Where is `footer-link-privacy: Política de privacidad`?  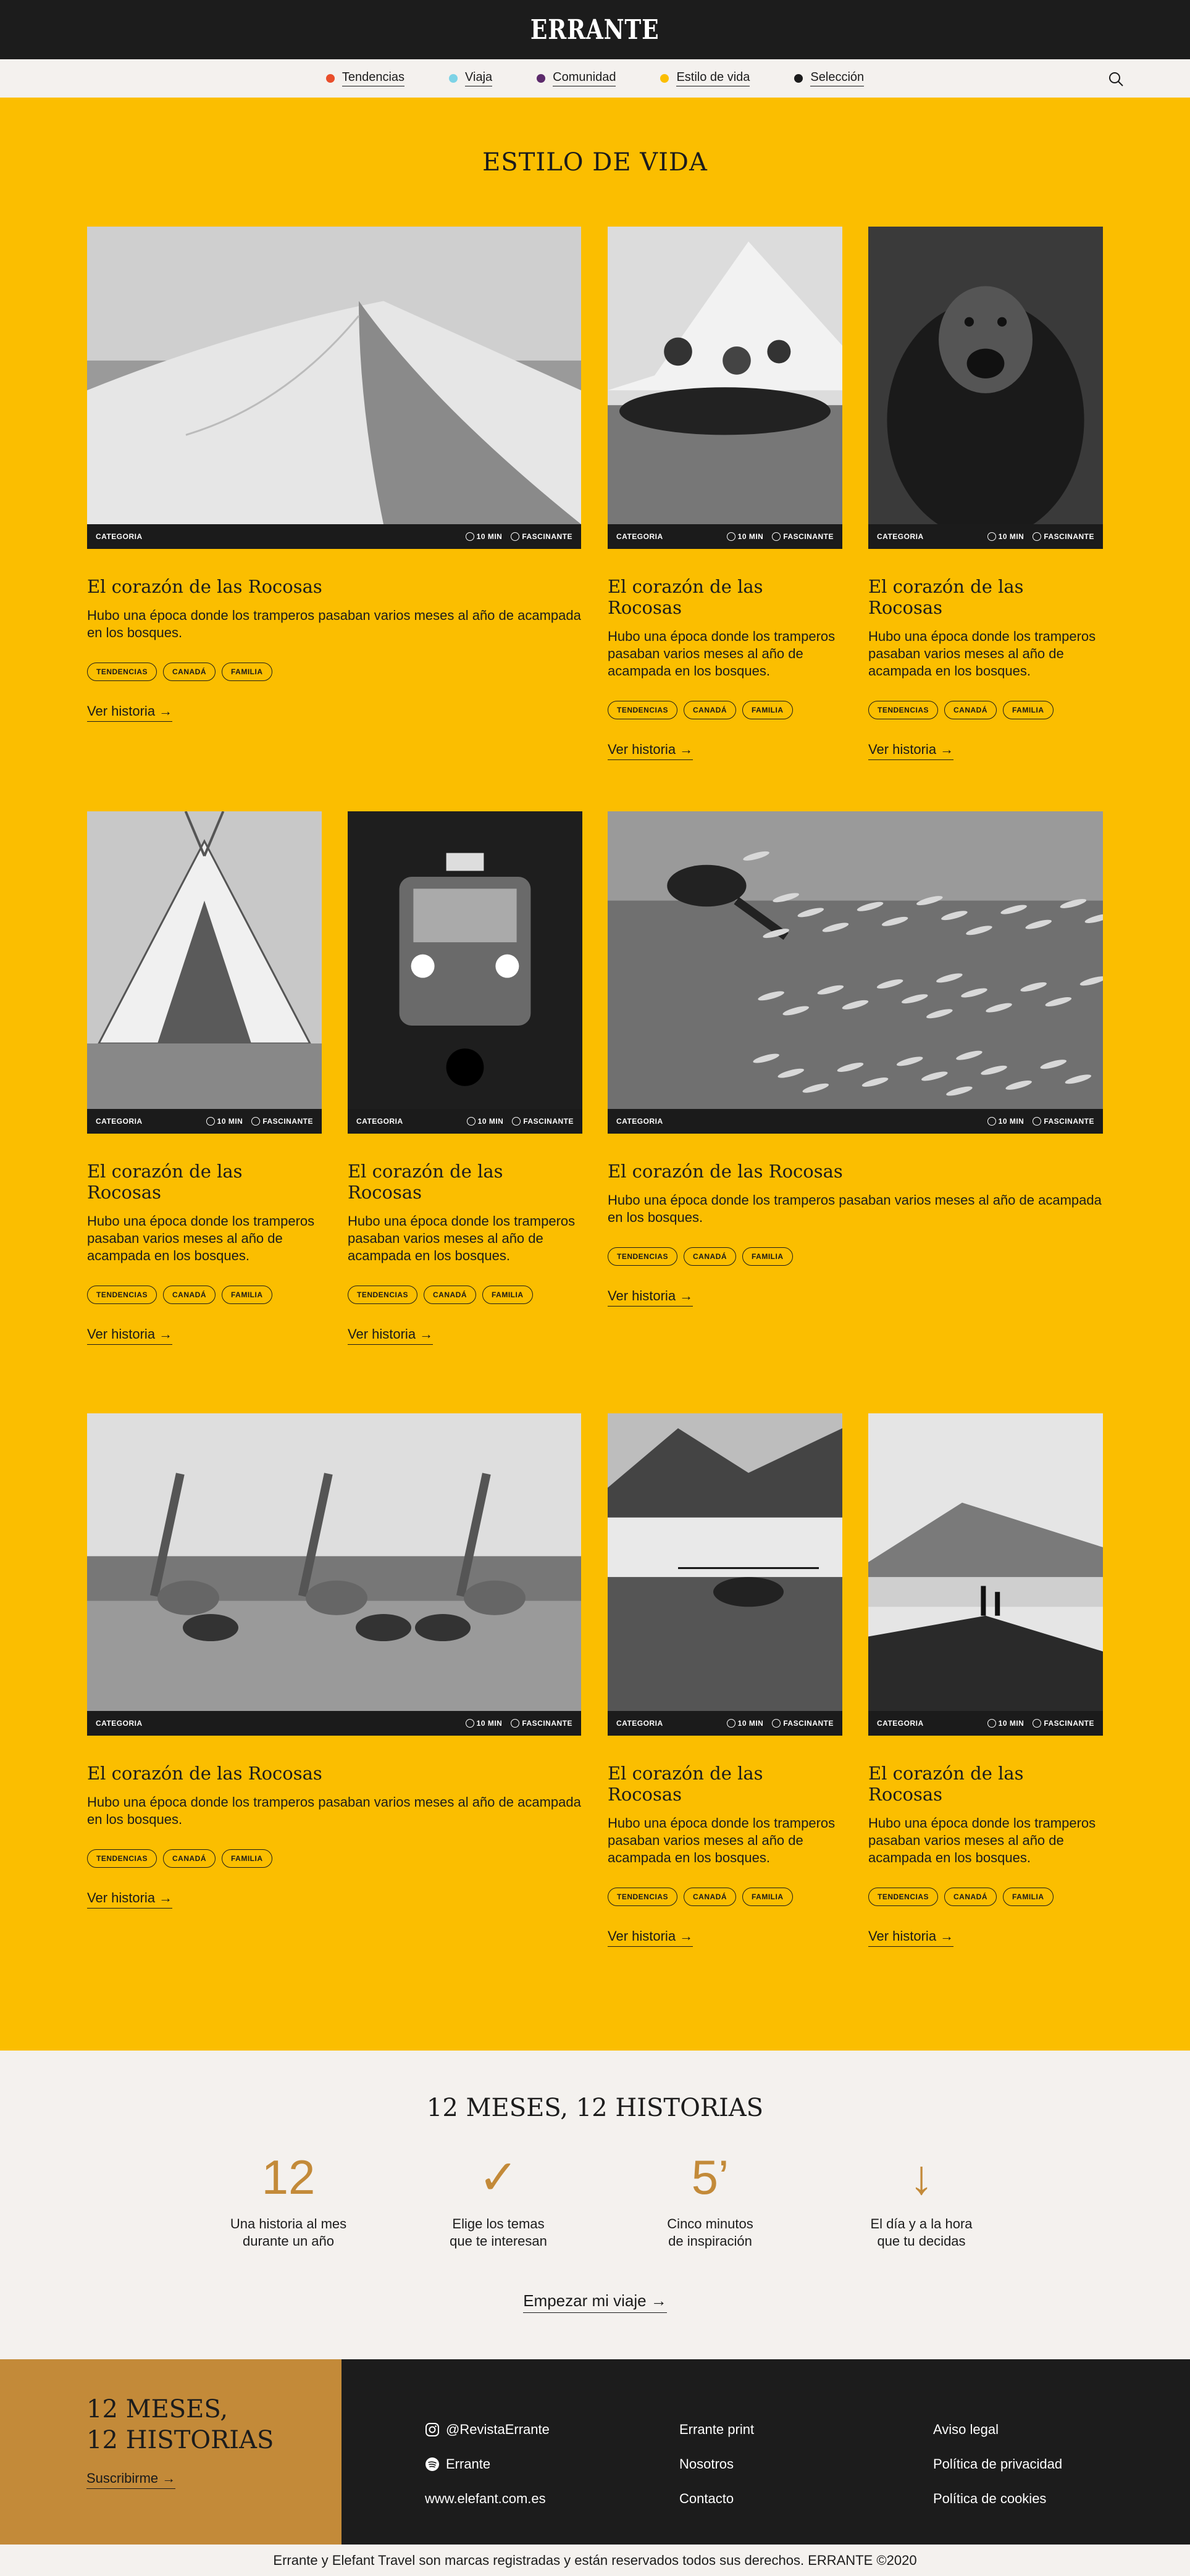
footer-link-privacy: Política de privacidad is located at coordinates (997, 2465).